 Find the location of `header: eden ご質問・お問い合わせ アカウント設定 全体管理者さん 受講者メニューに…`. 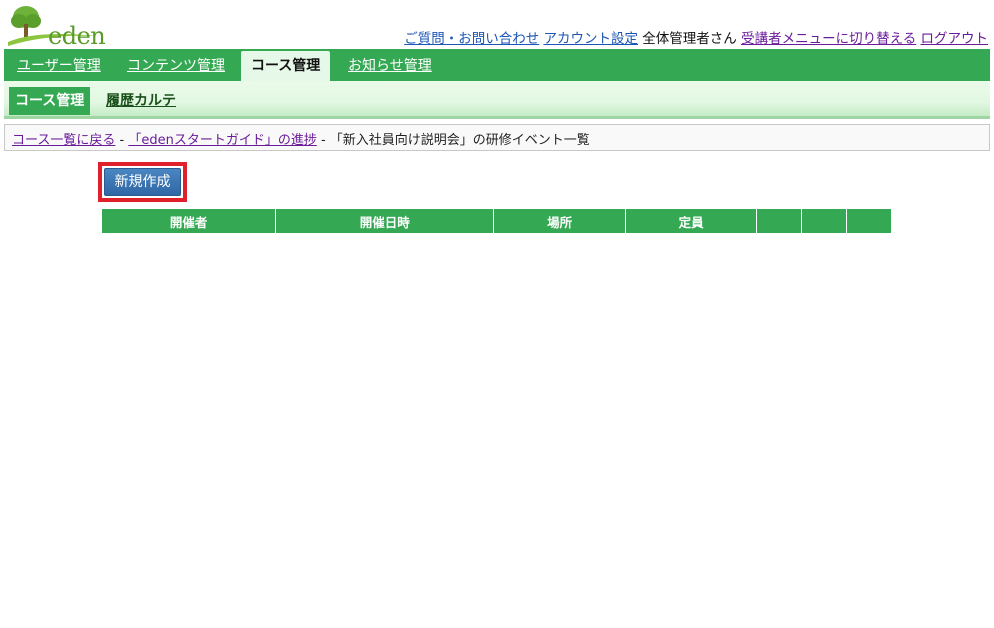

header: eden ご質問・お問い合わせ アカウント設定 全体管理者さん 受講者メニューに… is located at coordinates (497, 25).